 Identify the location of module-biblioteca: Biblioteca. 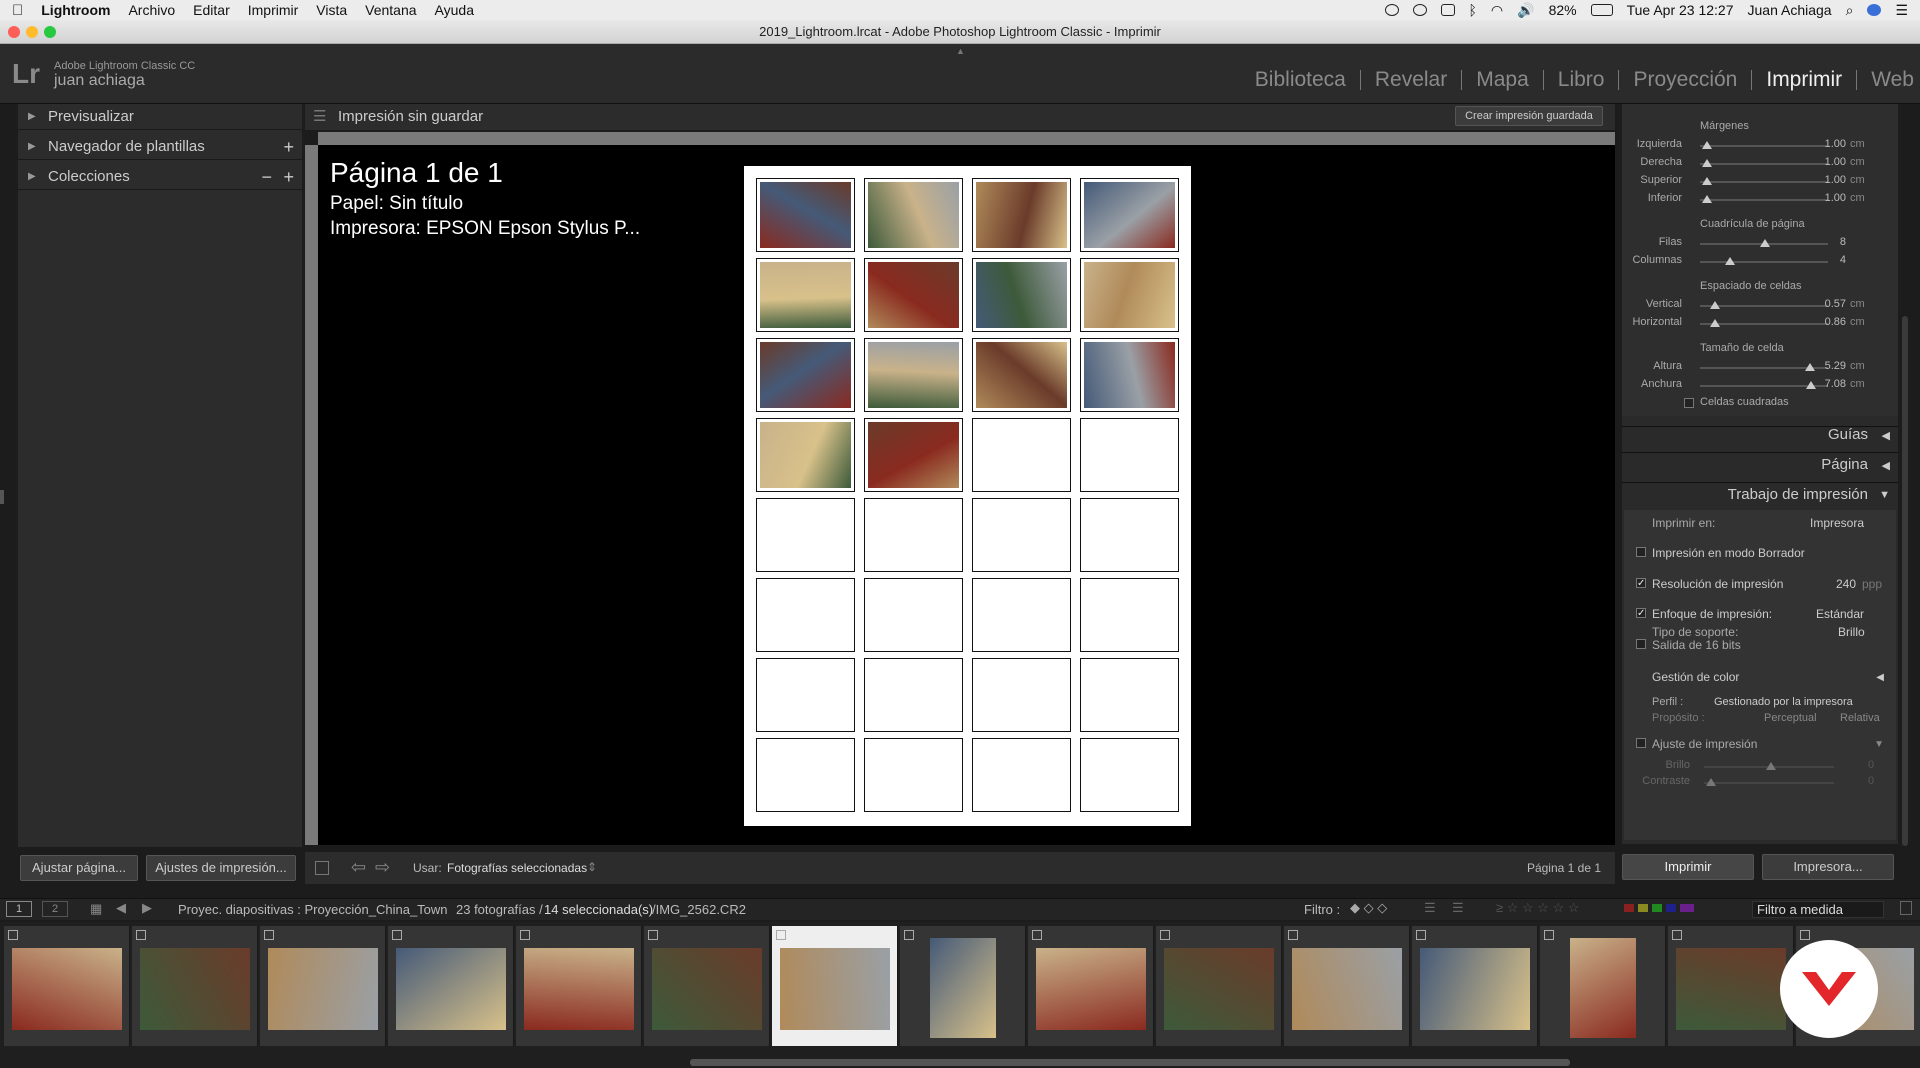
(1301, 79).